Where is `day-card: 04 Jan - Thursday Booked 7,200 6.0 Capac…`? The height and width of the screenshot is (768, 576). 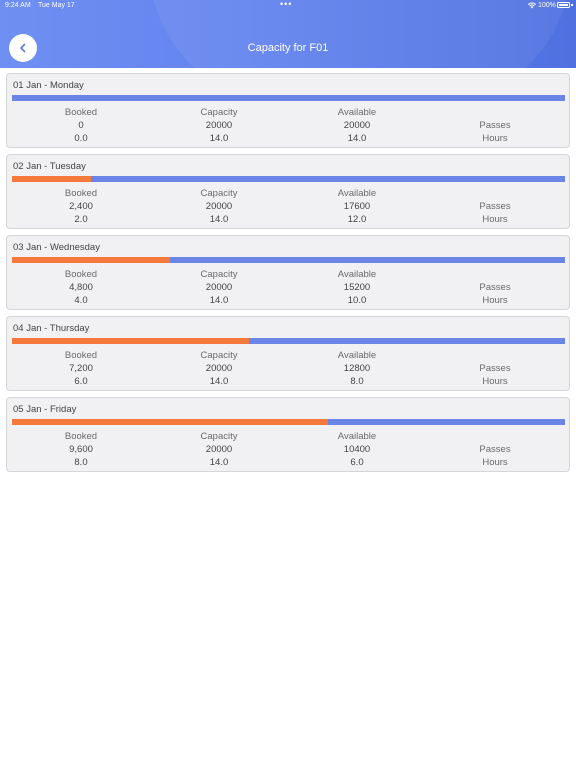 day-card: 04 Jan - Thursday Booked 7,200 6.0 Capac… is located at coordinates (288, 353).